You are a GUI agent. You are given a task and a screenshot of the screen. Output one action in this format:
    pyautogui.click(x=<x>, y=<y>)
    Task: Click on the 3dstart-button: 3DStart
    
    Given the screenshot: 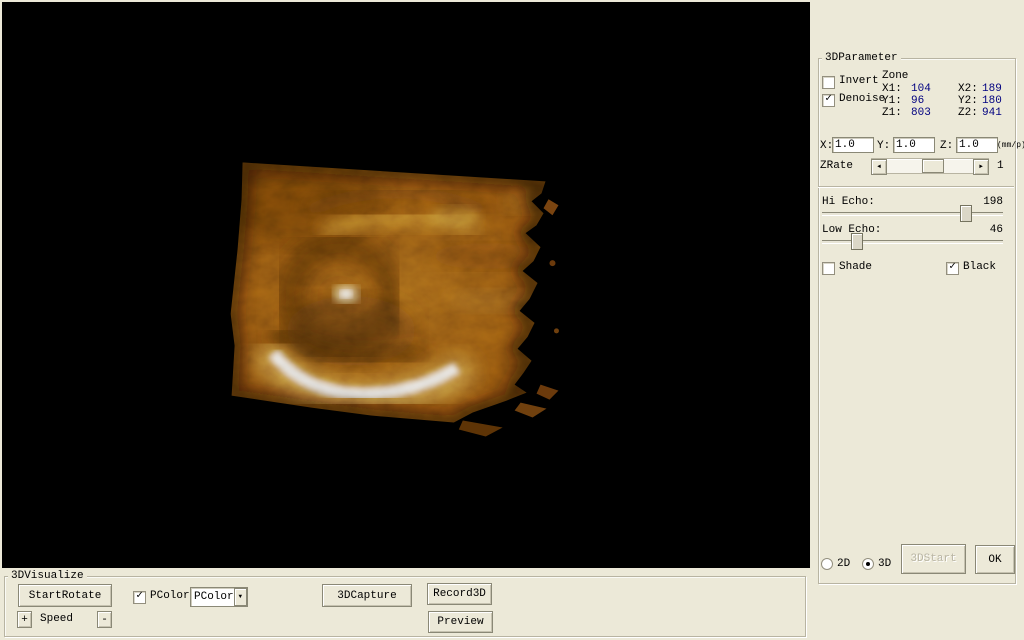 What is the action you would take?
    pyautogui.click(x=933, y=559)
    